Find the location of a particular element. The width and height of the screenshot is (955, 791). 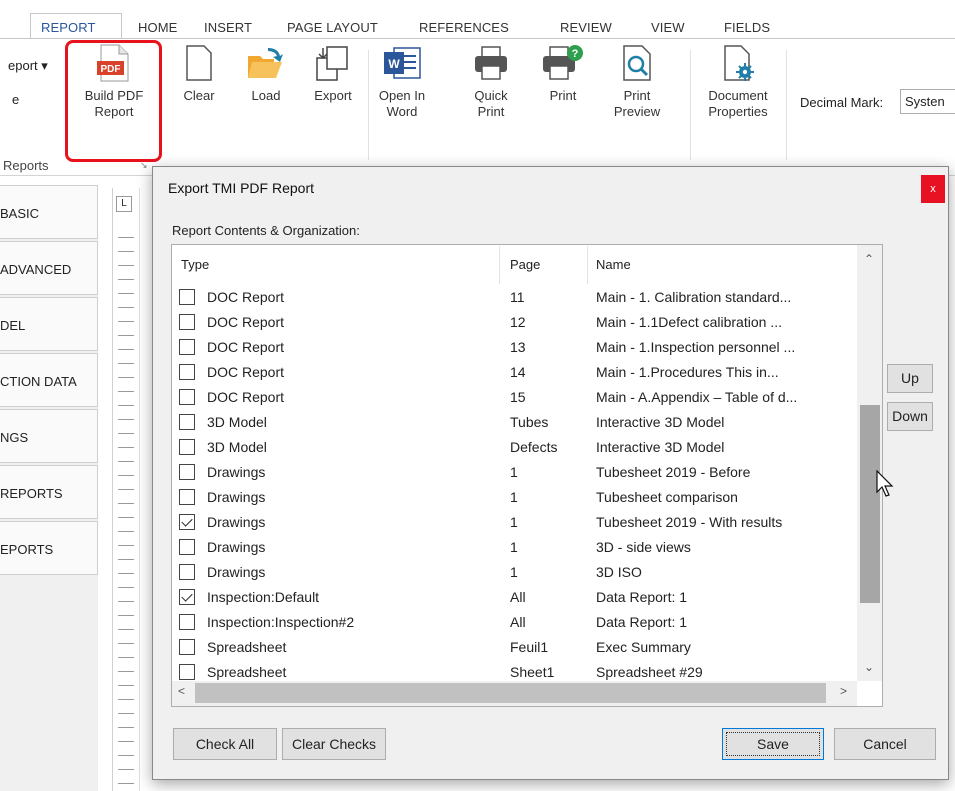

row-type: Spreadsheet is located at coordinates (247, 672).